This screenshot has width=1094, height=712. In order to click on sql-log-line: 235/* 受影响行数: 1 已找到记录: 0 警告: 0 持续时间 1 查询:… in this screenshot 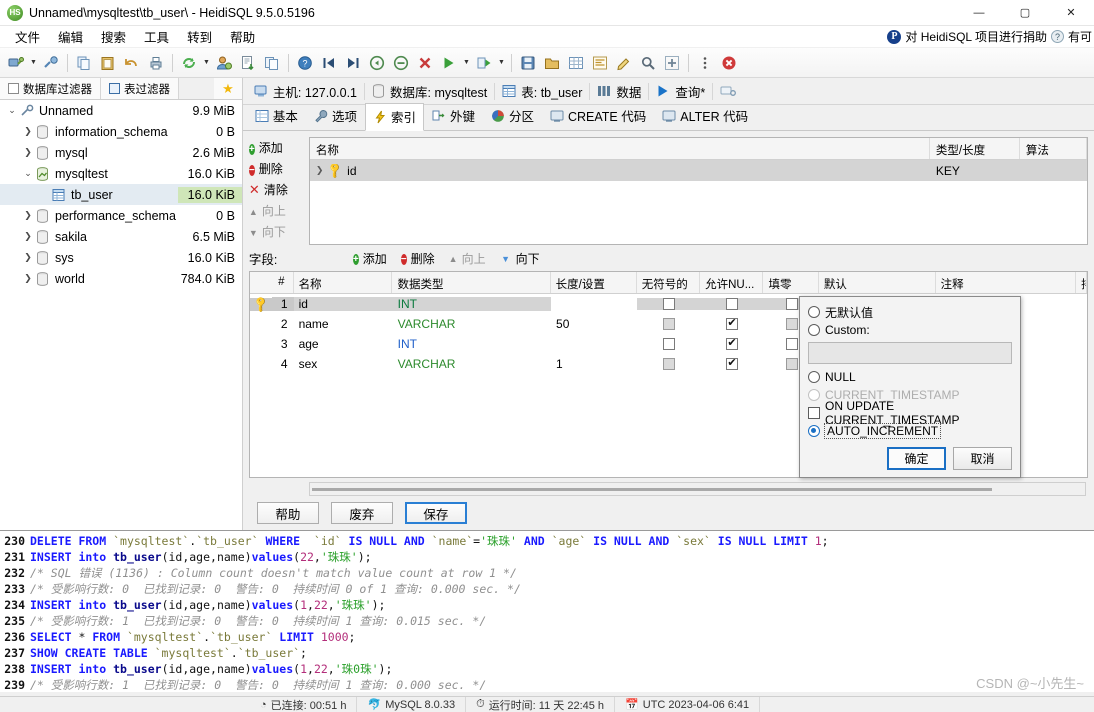, I will do `click(547, 621)`.